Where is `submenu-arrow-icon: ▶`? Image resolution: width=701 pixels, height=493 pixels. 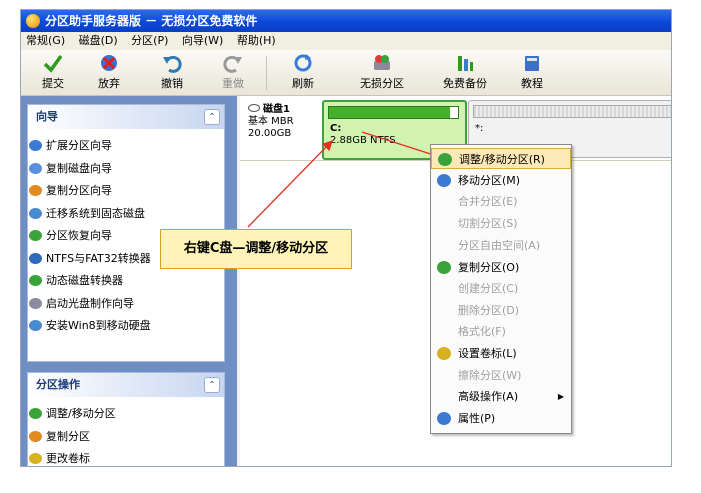 submenu-arrow-icon: ▶ is located at coordinates (560, 396).